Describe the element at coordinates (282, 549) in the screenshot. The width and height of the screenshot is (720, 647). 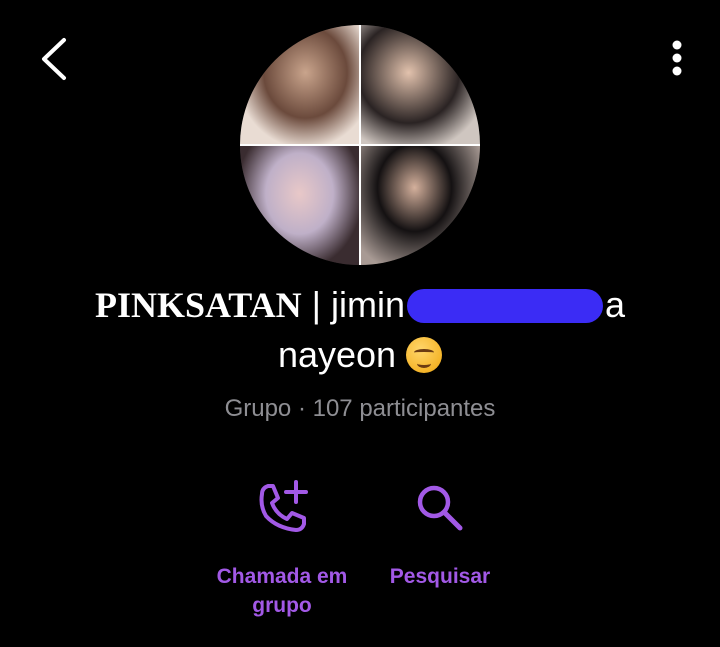
I see `group-call-button: Chamada em grupo` at that location.